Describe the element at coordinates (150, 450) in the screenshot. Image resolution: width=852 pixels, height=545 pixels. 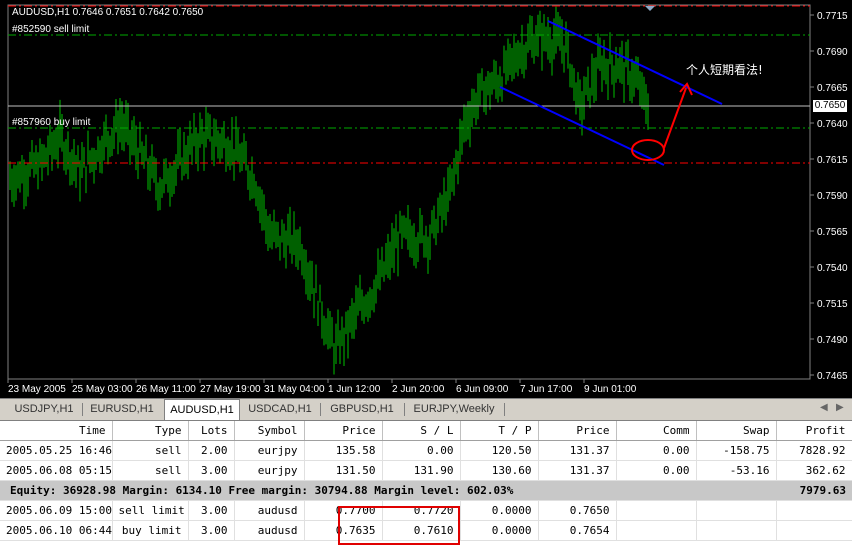
I see `table-cell: sell` at that location.